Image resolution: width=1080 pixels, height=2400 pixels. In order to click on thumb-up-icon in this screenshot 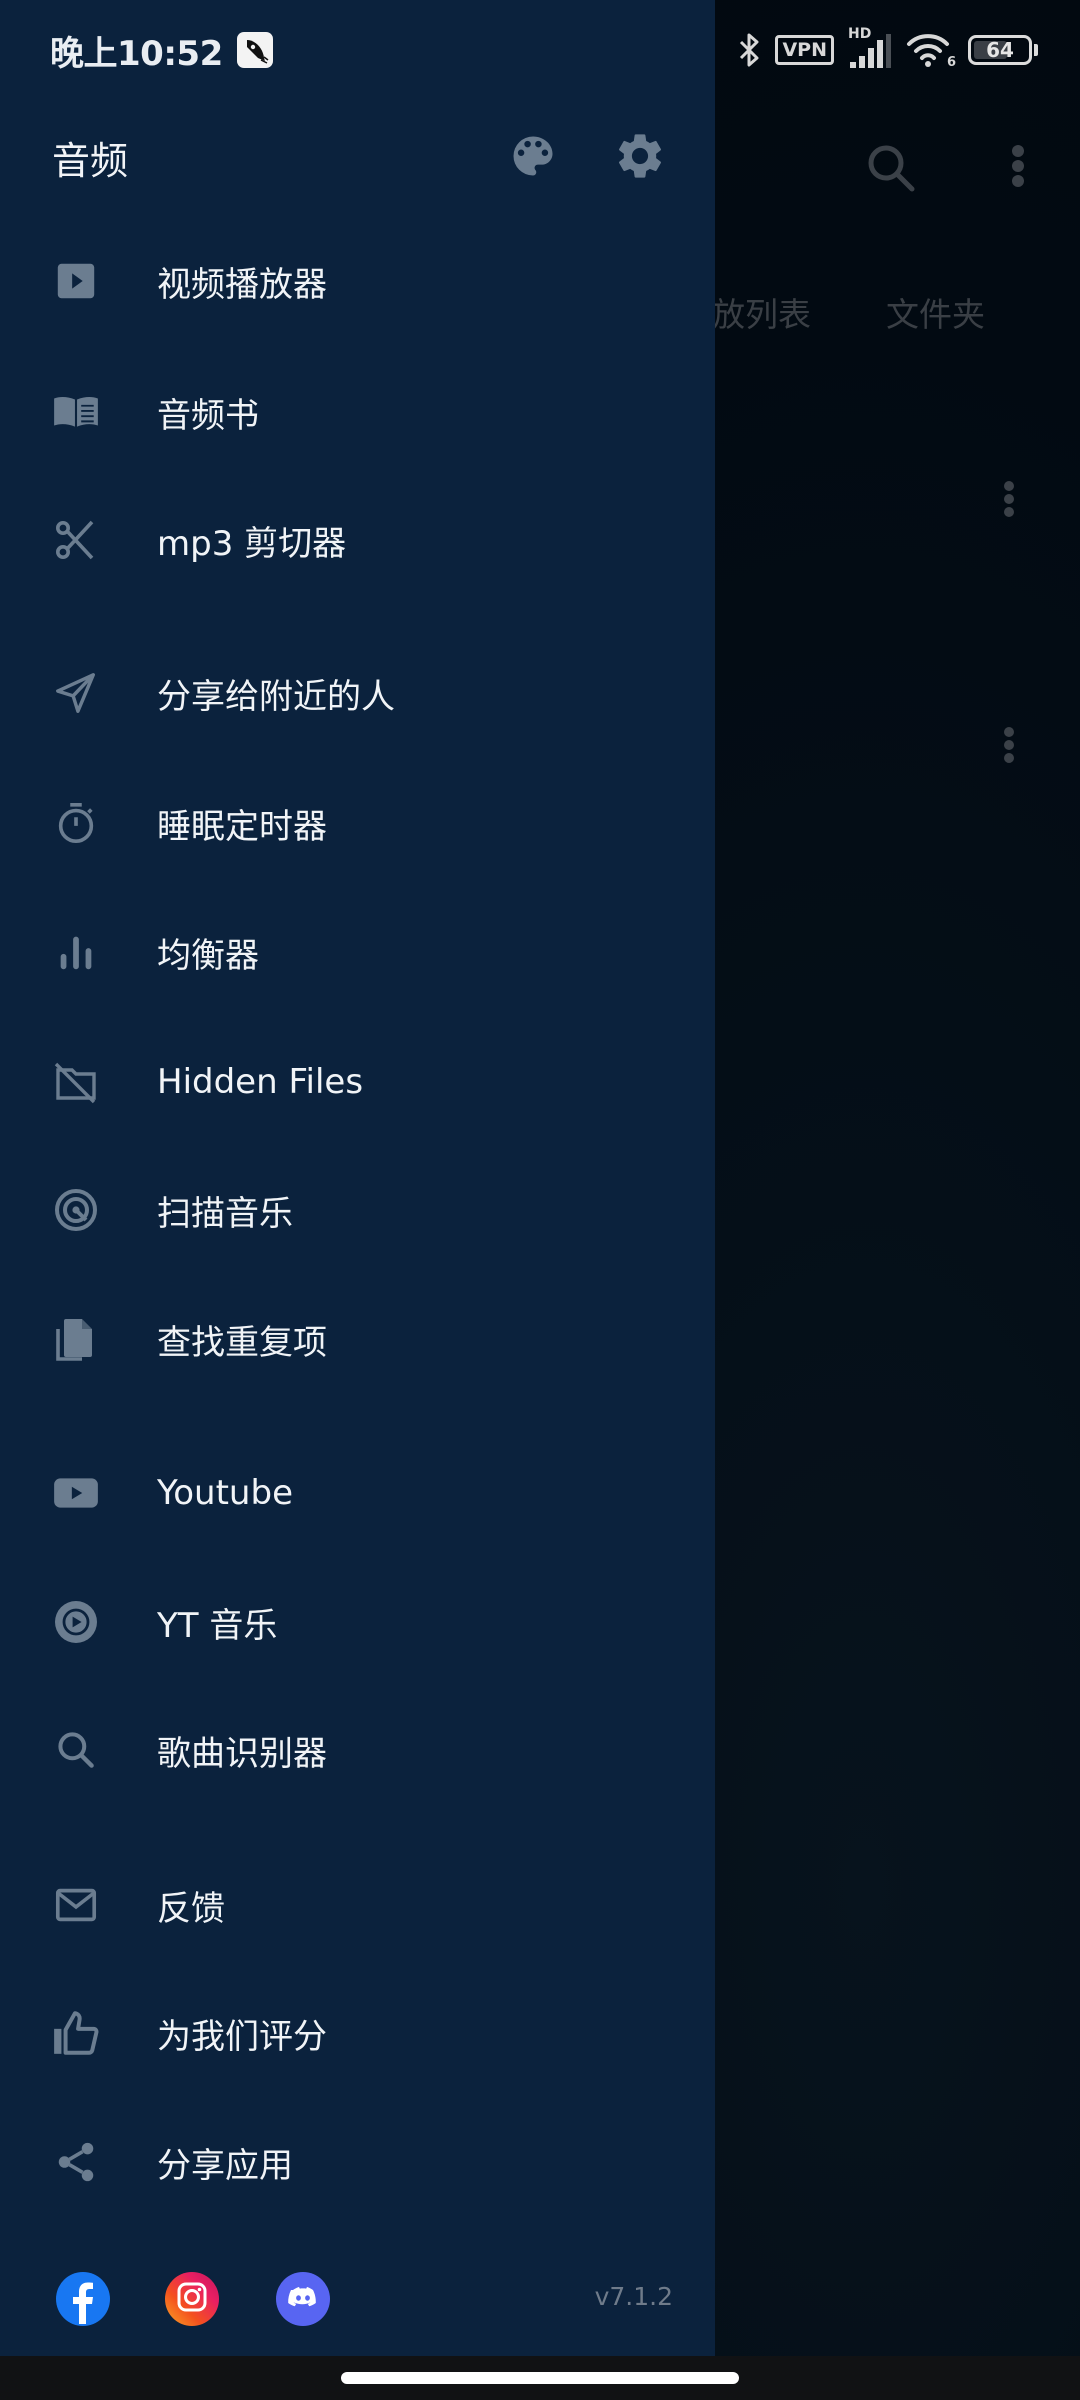, I will do `click(76, 2033)`.